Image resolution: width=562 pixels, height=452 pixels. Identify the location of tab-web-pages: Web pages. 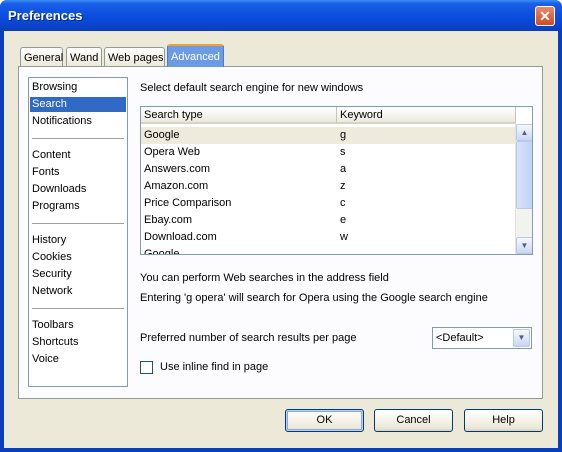
(134, 56).